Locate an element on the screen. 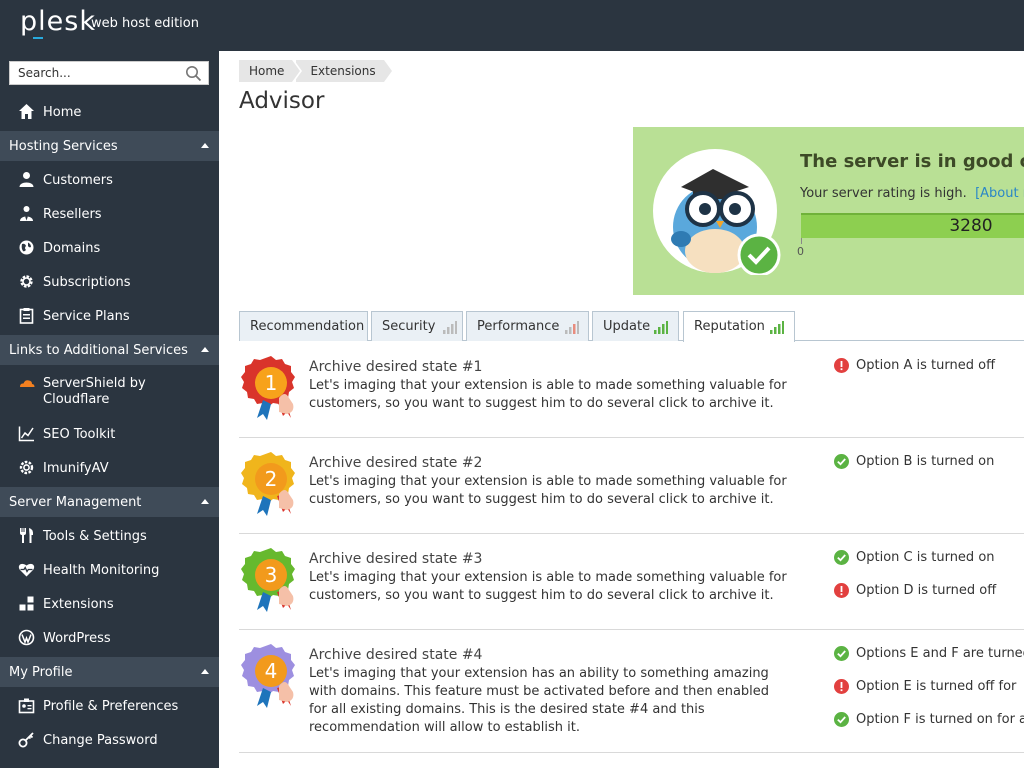 The image size is (1024, 768). breadcrumb-label: Home is located at coordinates (267, 71).